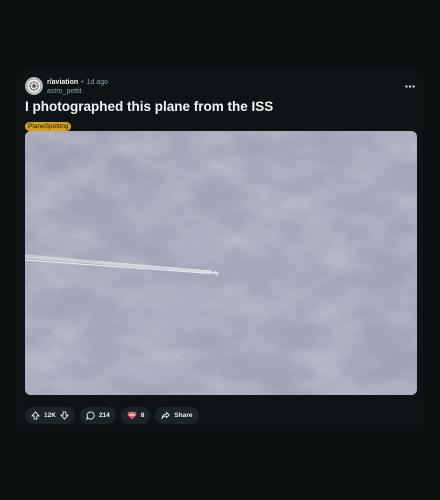  Describe the element at coordinates (132, 415) in the screenshot. I see `award-icon` at that location.